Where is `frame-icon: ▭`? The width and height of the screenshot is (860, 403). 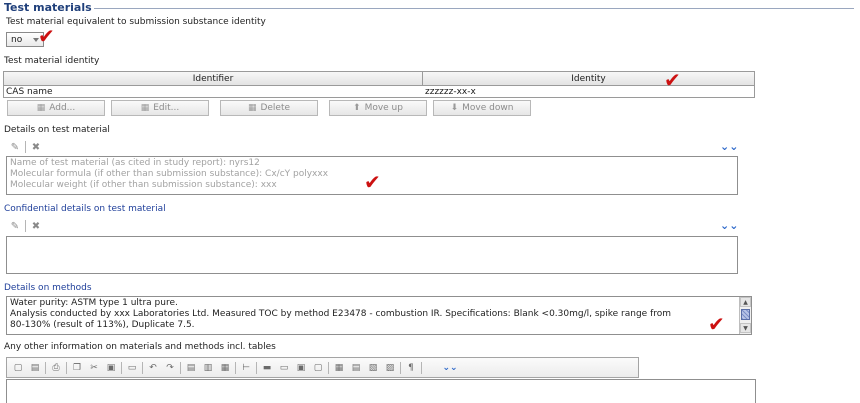
frame-icon: ▭ is located at coordinates (132, 368).